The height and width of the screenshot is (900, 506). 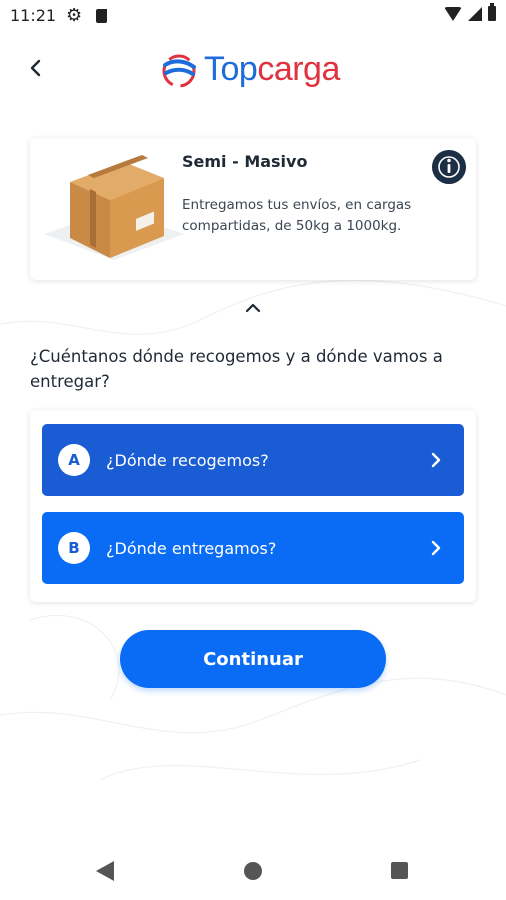 I want to click on pickup-location-button: A ¿Dónde recogemos?, so click(x=253, y=460).